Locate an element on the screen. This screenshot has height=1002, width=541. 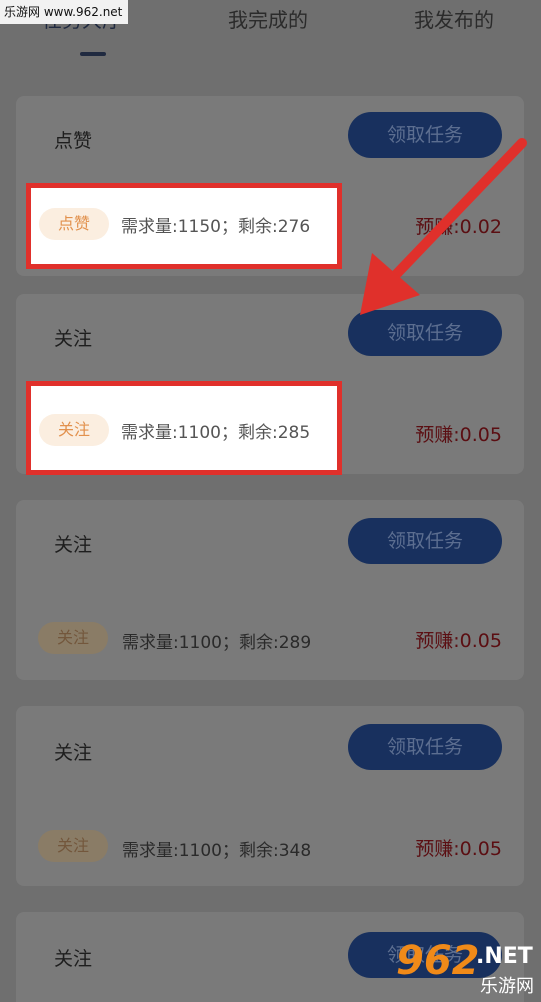
watermark-logo: 962 .NET 乐游网 is located at coordinates (468, 970).